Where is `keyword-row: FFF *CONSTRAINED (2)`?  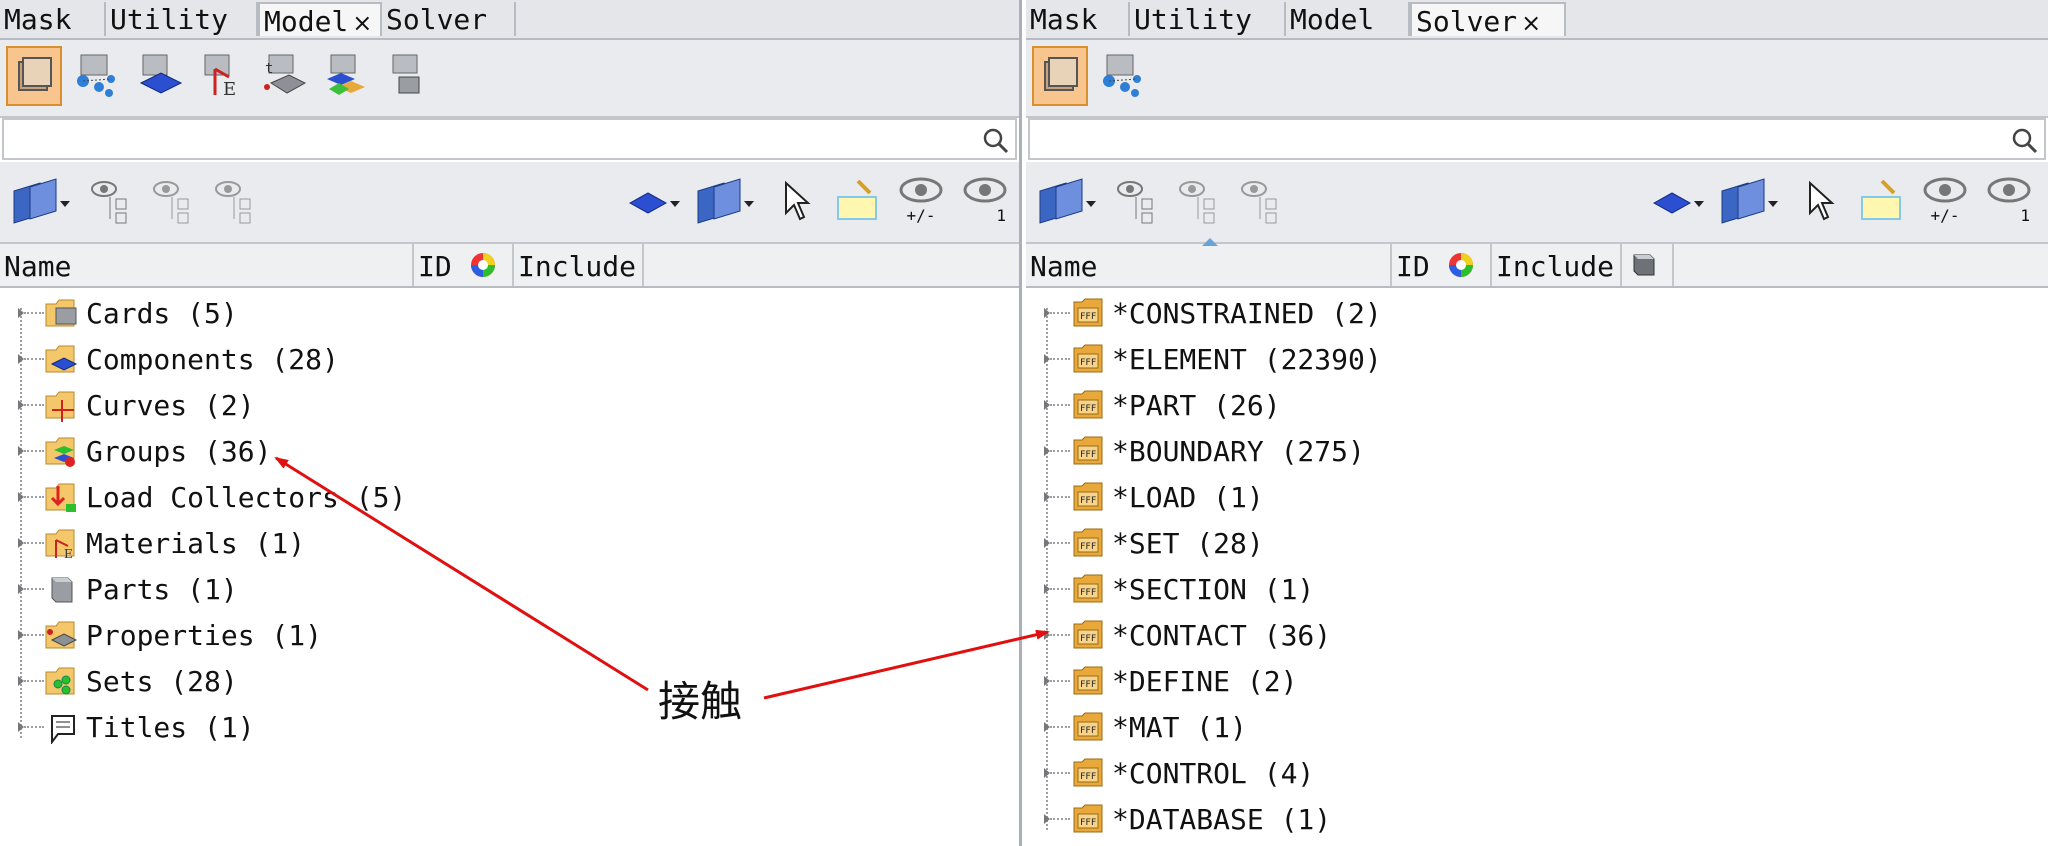
keyword-row: FFF *CONSTRAINED (2) is located at coordinates (1537, 313).